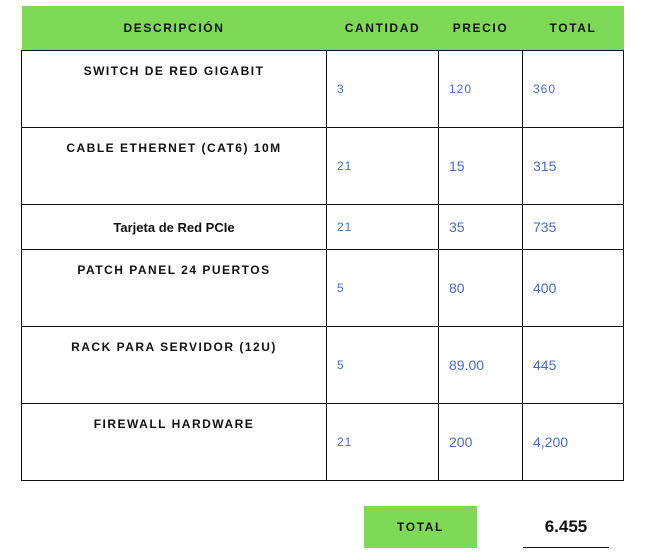  What do you see at coordinates (573, 288) in the screenshot?
I see `row-total: 400` at bounding box center [573, 288].